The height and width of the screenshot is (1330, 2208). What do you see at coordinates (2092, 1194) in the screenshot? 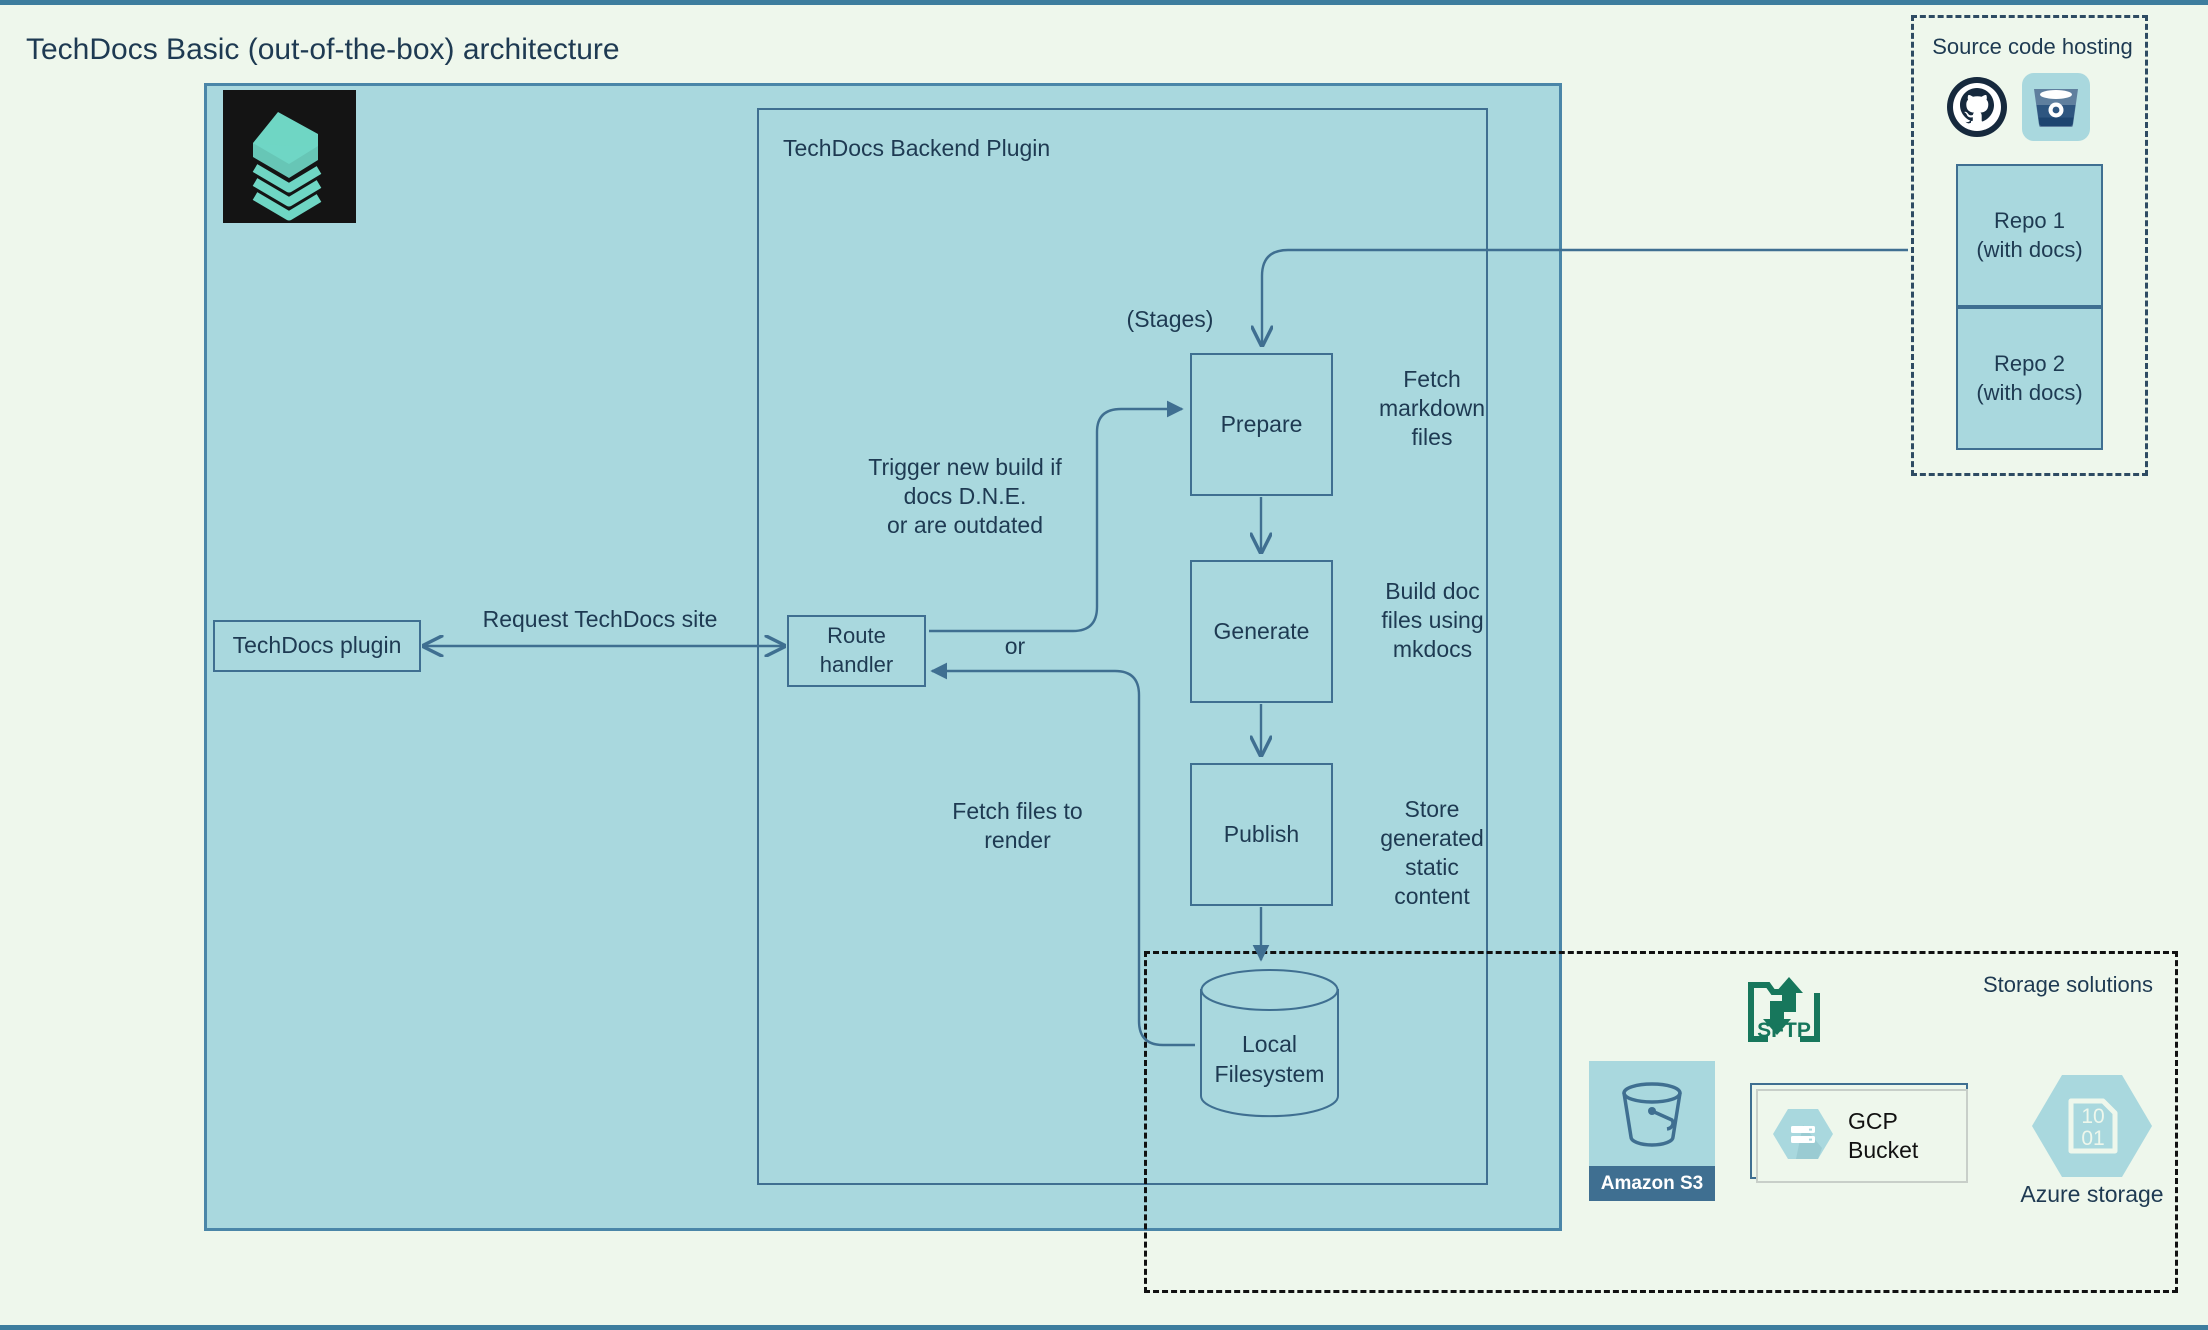
I see `azure-storage-label: Azure storage` at bounding box center [2092, 1194].